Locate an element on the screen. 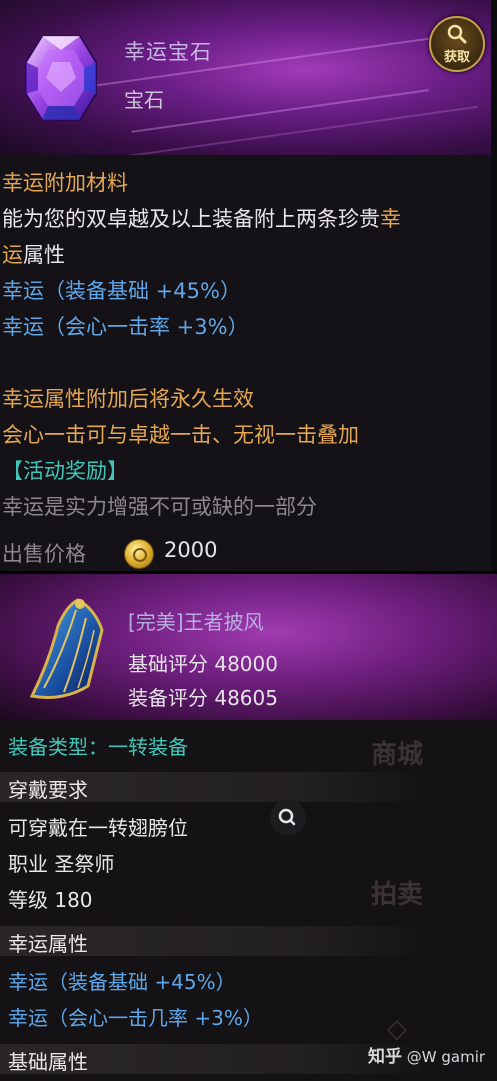  item-type: 宝石 is located at coordinates (144, 100).